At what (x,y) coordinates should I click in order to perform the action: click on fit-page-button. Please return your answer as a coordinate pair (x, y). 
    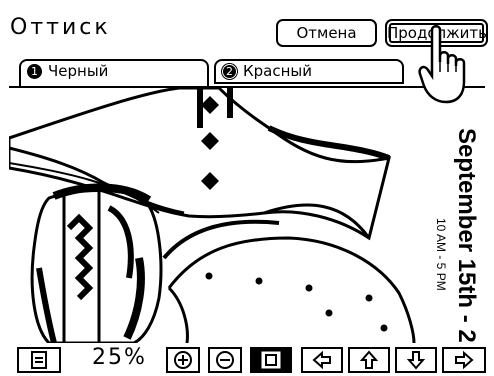
    Looking at the image, I should click on (271, 360).